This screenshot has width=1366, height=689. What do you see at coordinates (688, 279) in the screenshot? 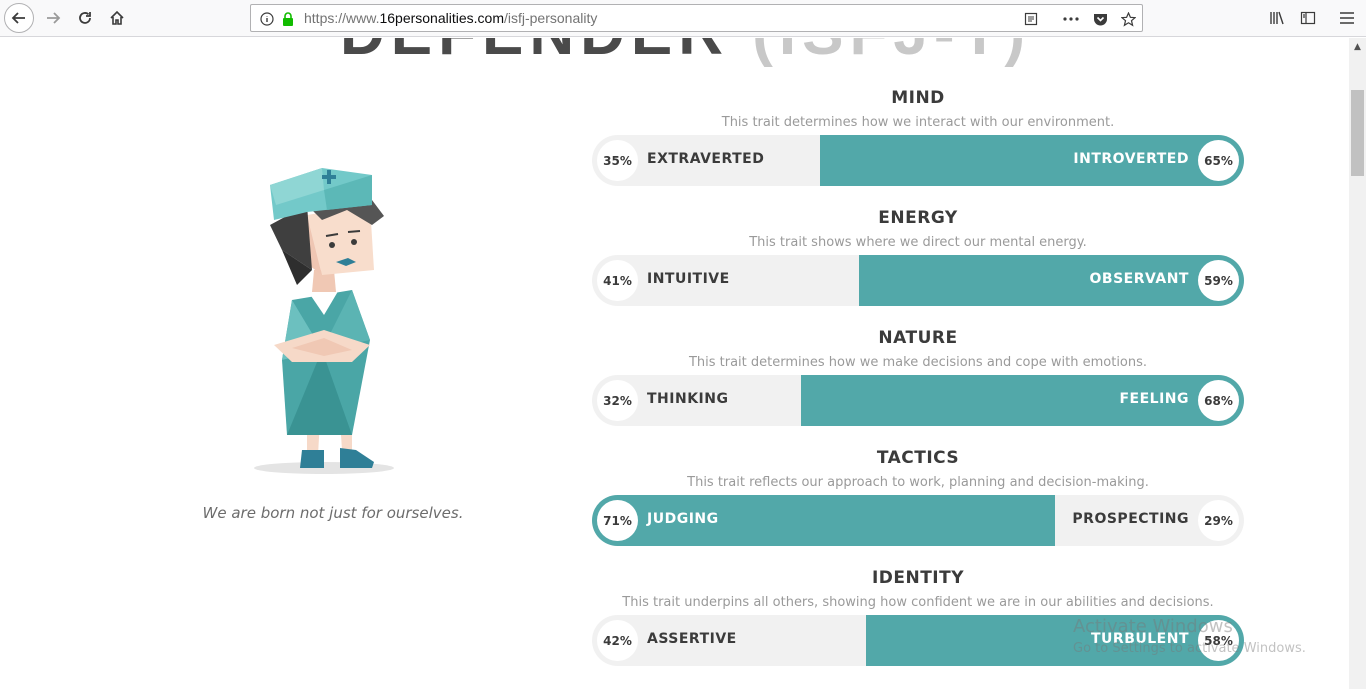
I see `left-trait-label: INTUITIVE` at bounding box center [688, 279].